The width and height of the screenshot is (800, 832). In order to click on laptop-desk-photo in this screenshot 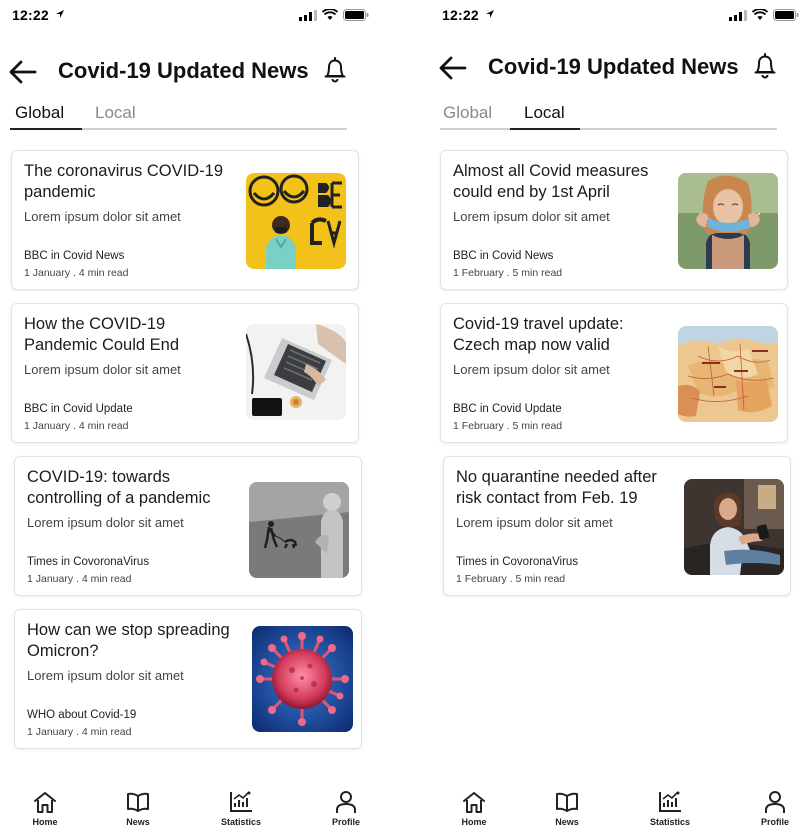, I will do `click(296, 372)`.